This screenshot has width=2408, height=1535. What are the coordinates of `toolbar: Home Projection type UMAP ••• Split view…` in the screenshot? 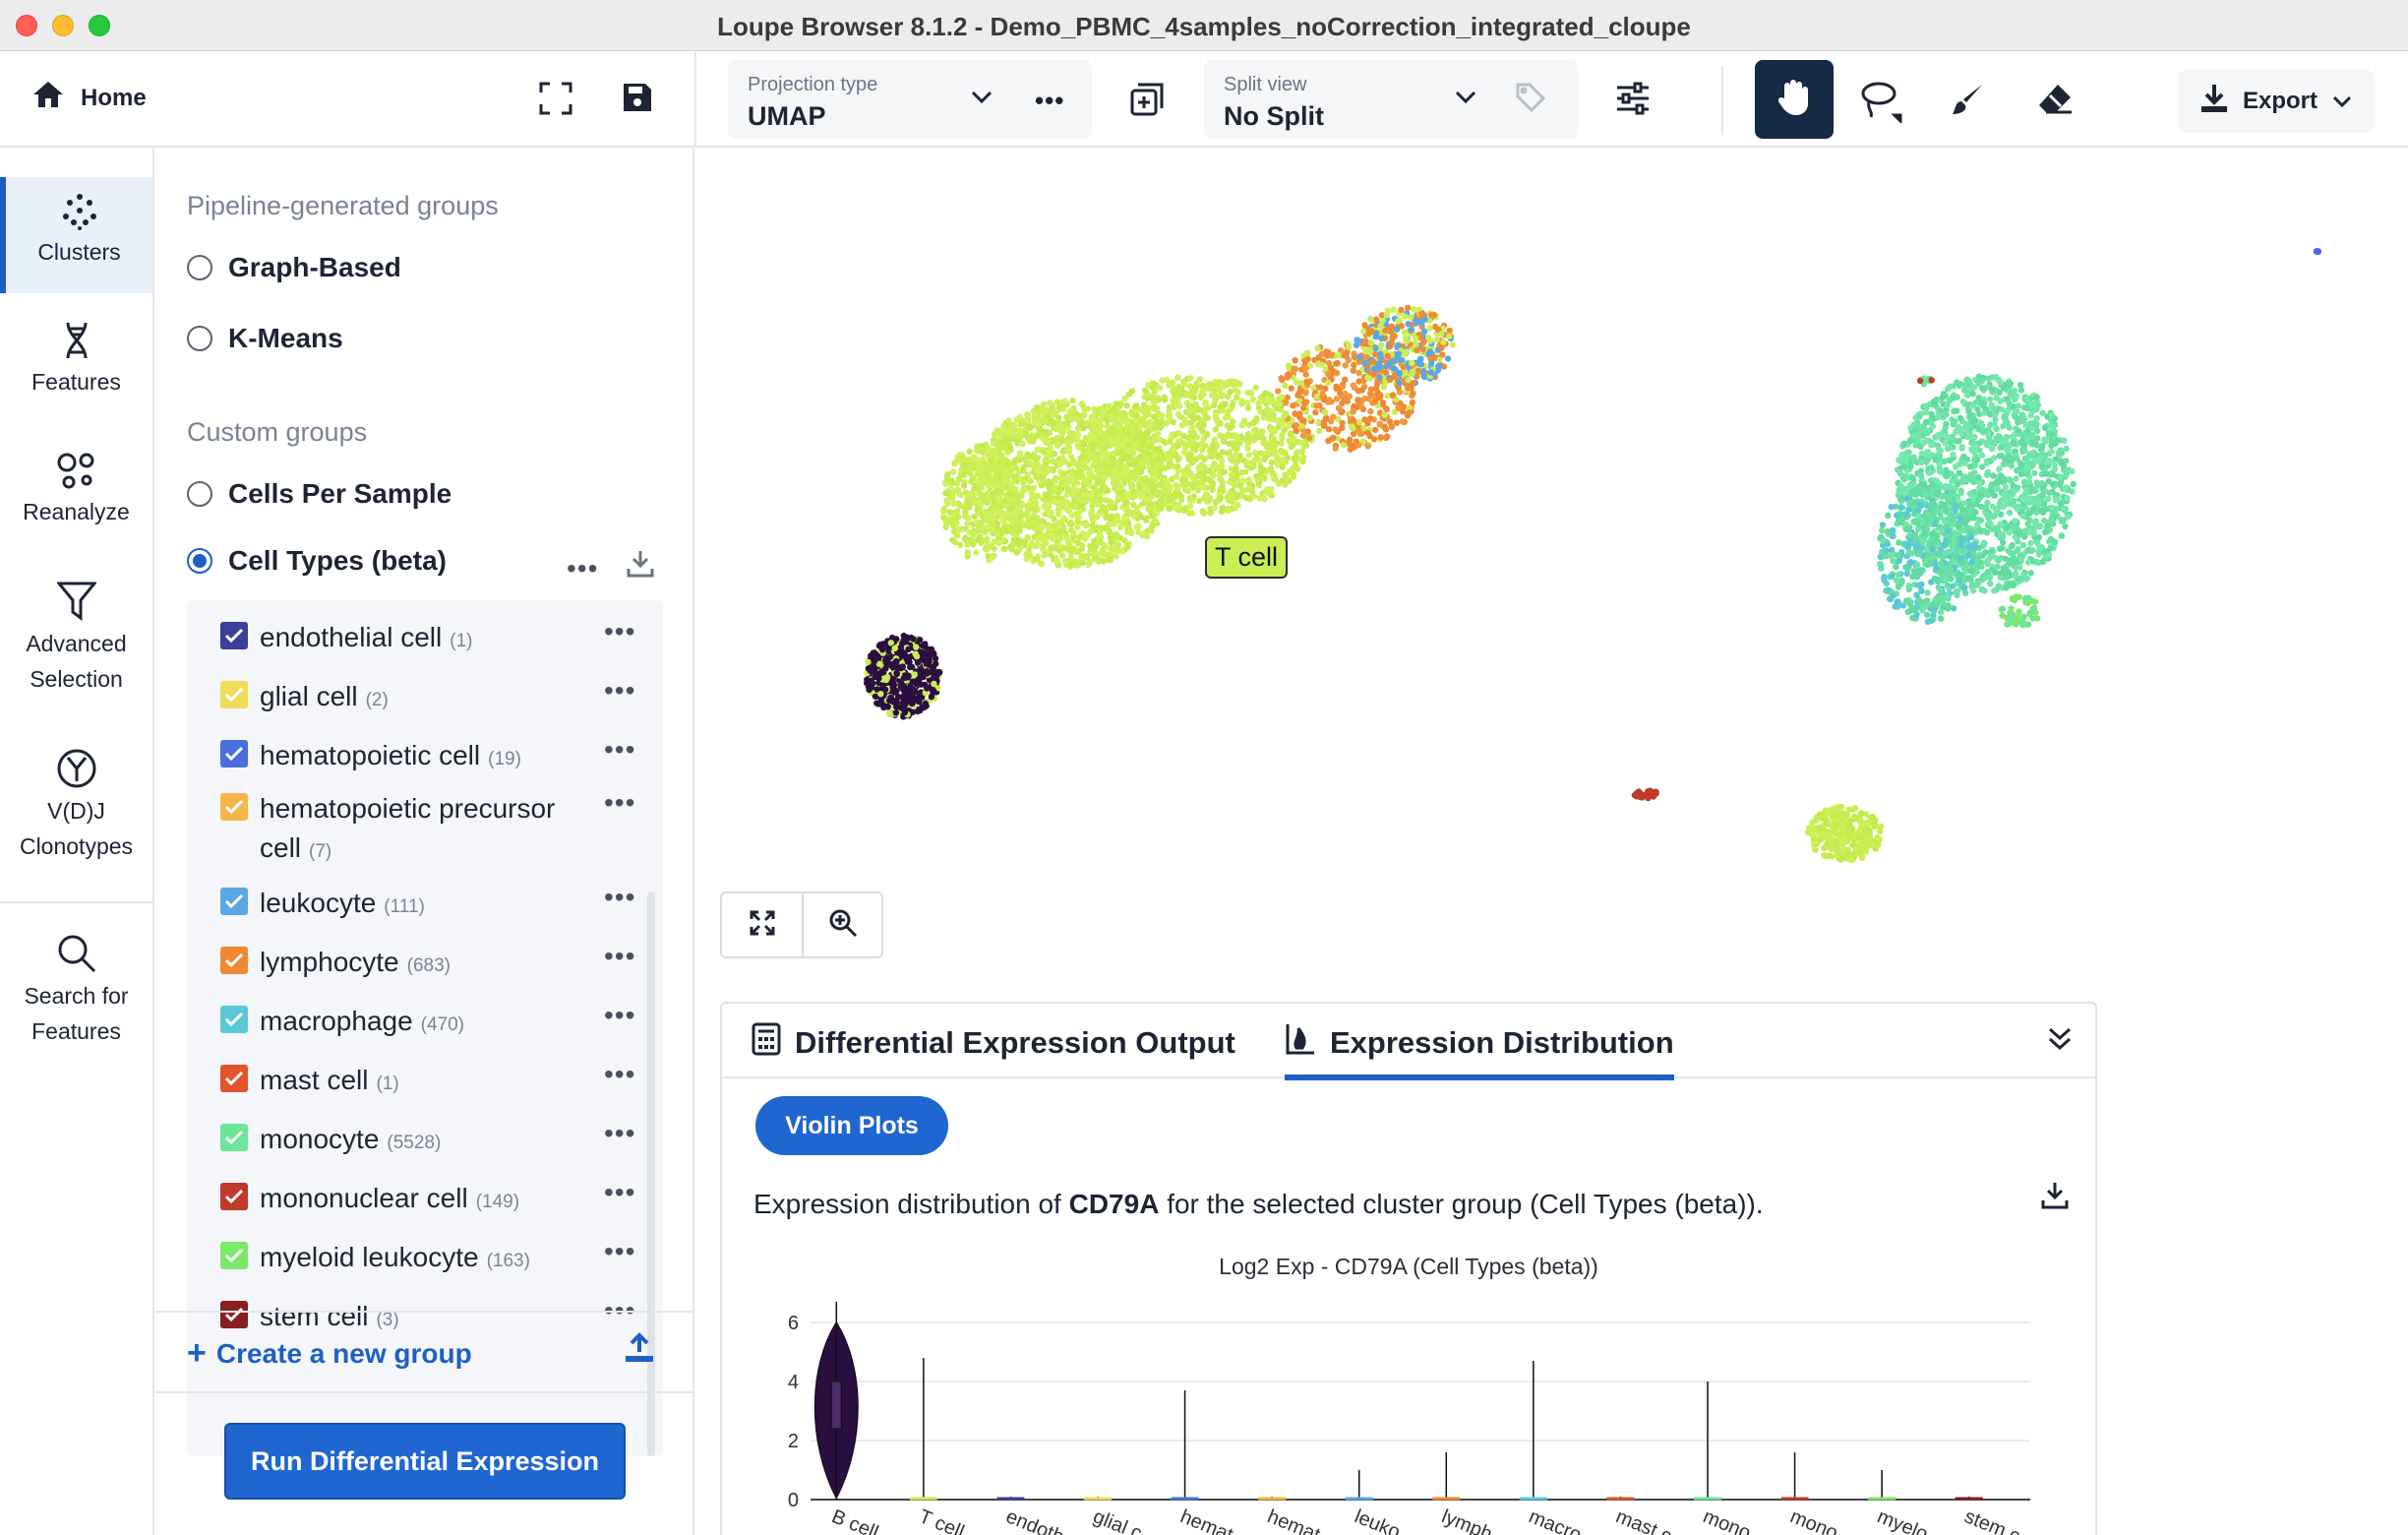 It's located at (1204, 100).